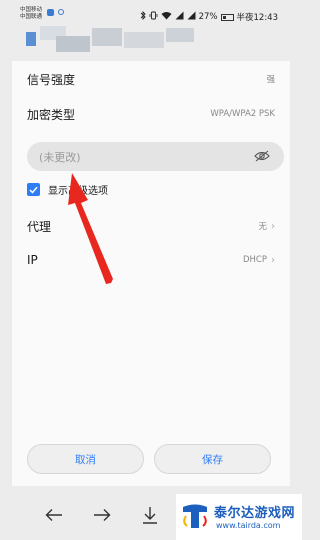  I want to click on carrier-1: 中国移动, so click(31, 10).